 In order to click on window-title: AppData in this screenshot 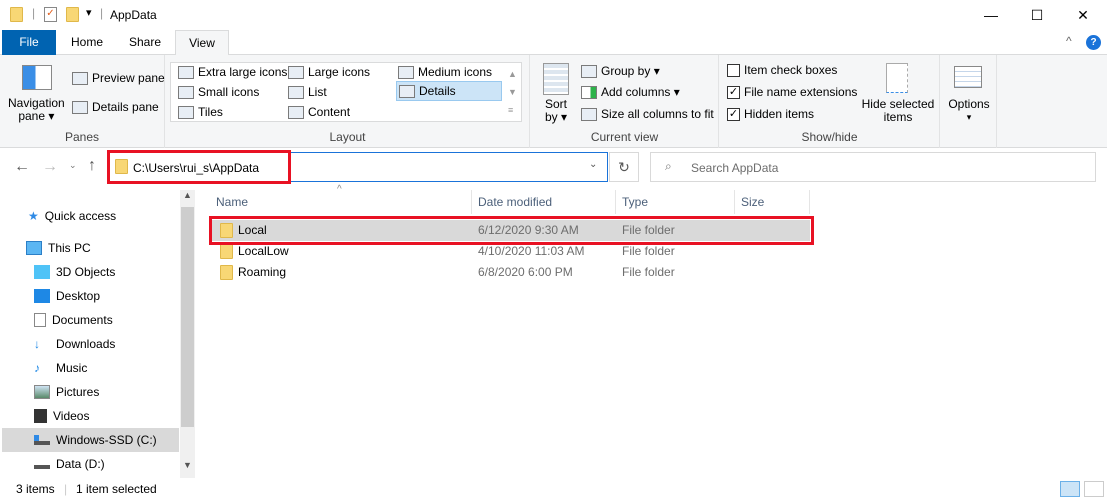, I will do `click(133, 15)`.